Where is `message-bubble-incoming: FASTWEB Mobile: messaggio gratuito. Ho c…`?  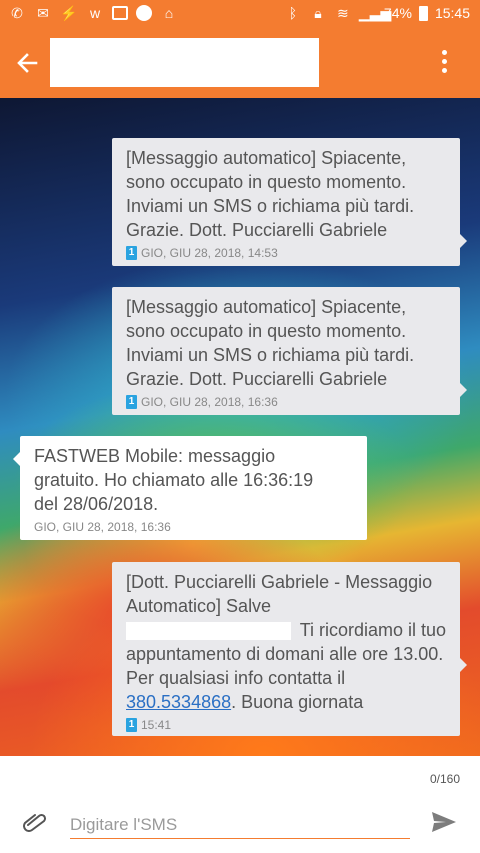
message-bubble-incoming: FASTWEB Mobile: messaggio gratuito. Ho c… is located at coordinates (190, 488).